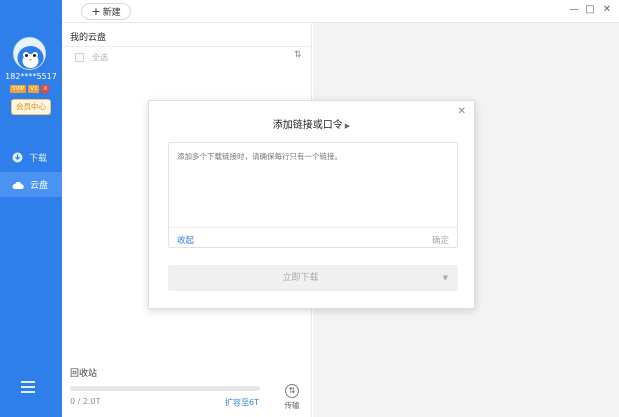 The image size is (619, 417). What do you see at coordinates (17, 157) in the screenshot?
I see `download-icon` at bounding box center [17, 157].